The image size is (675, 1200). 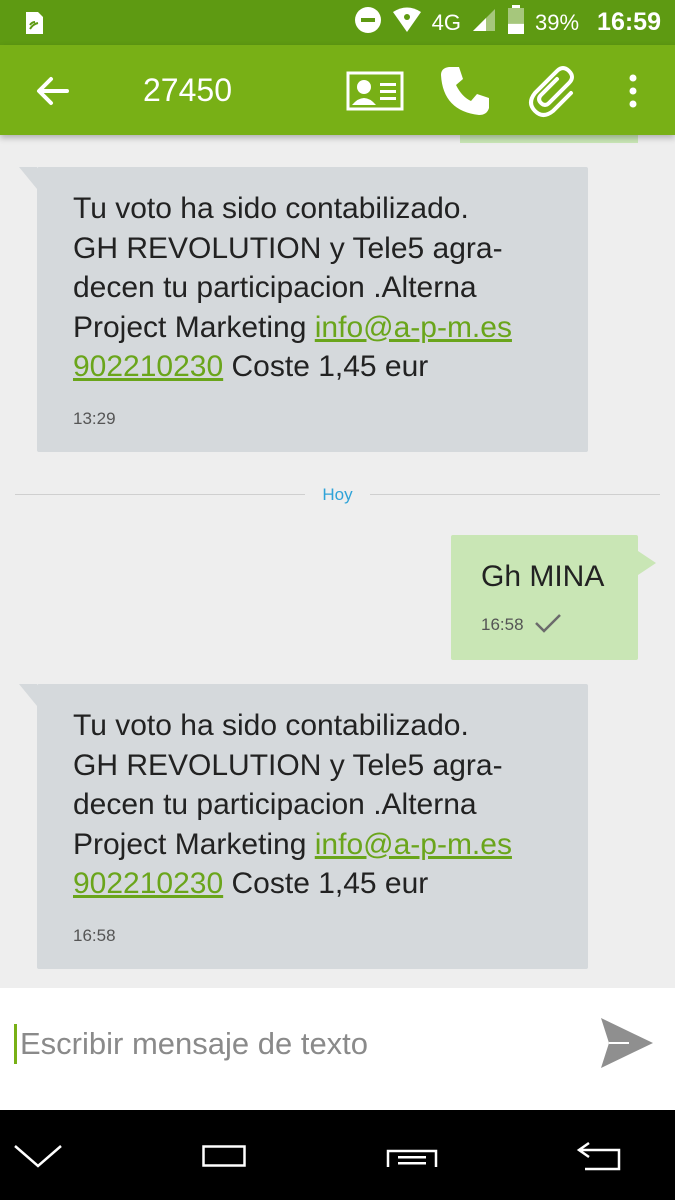 I want to click on menu-icon, so click(x=412, y=1156).